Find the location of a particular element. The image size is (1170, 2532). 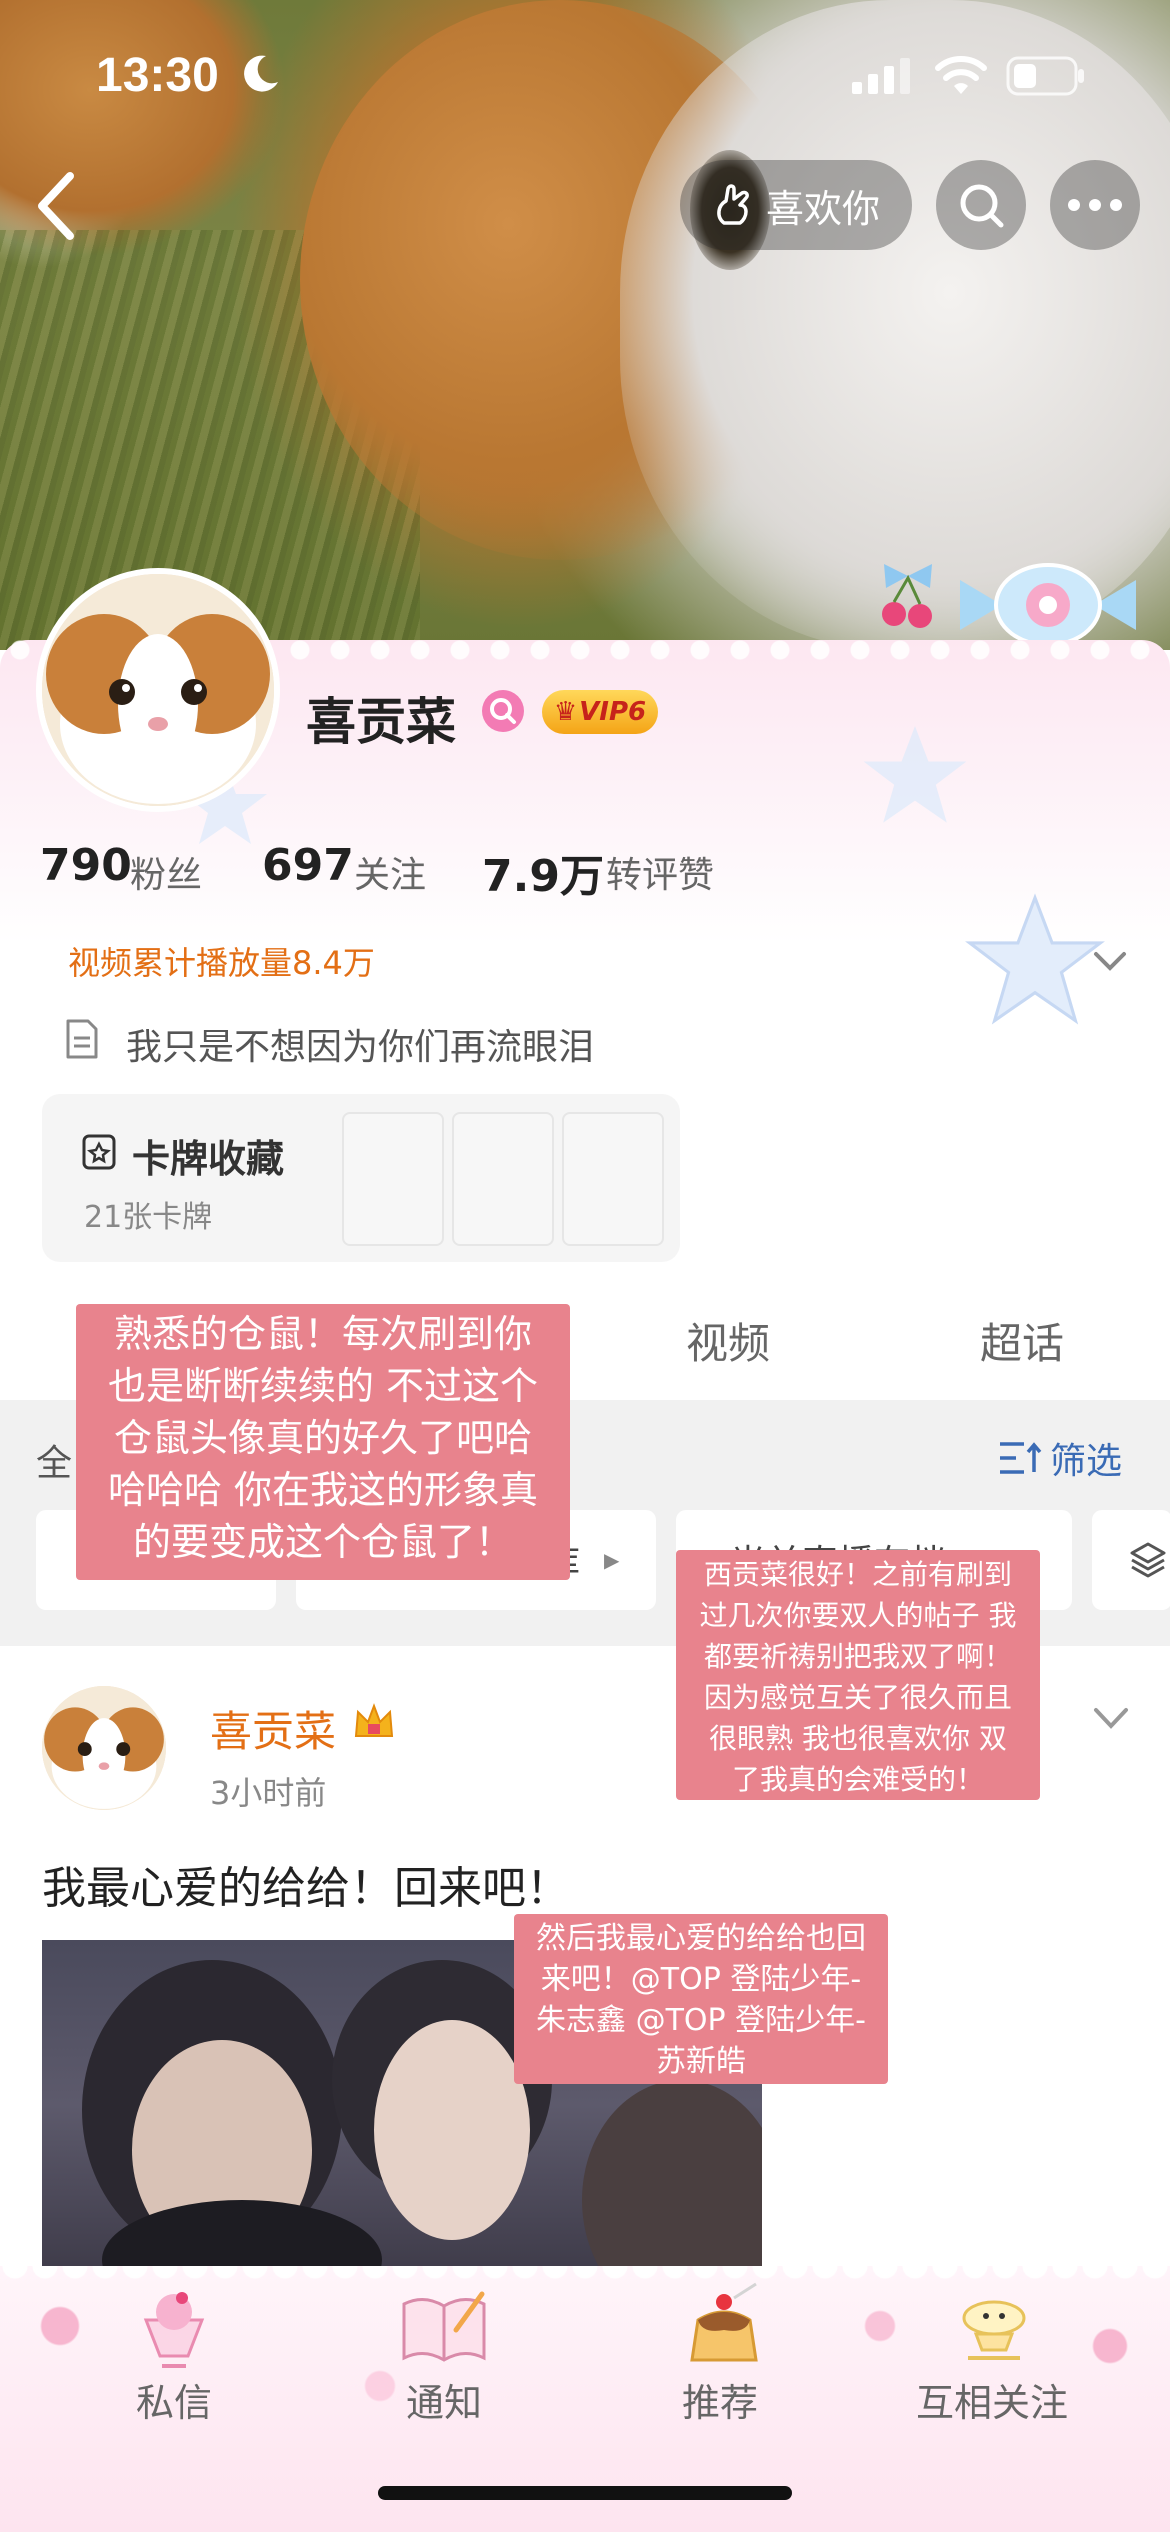

filter-all-label: 全 is located at coordinates (54, 1460).